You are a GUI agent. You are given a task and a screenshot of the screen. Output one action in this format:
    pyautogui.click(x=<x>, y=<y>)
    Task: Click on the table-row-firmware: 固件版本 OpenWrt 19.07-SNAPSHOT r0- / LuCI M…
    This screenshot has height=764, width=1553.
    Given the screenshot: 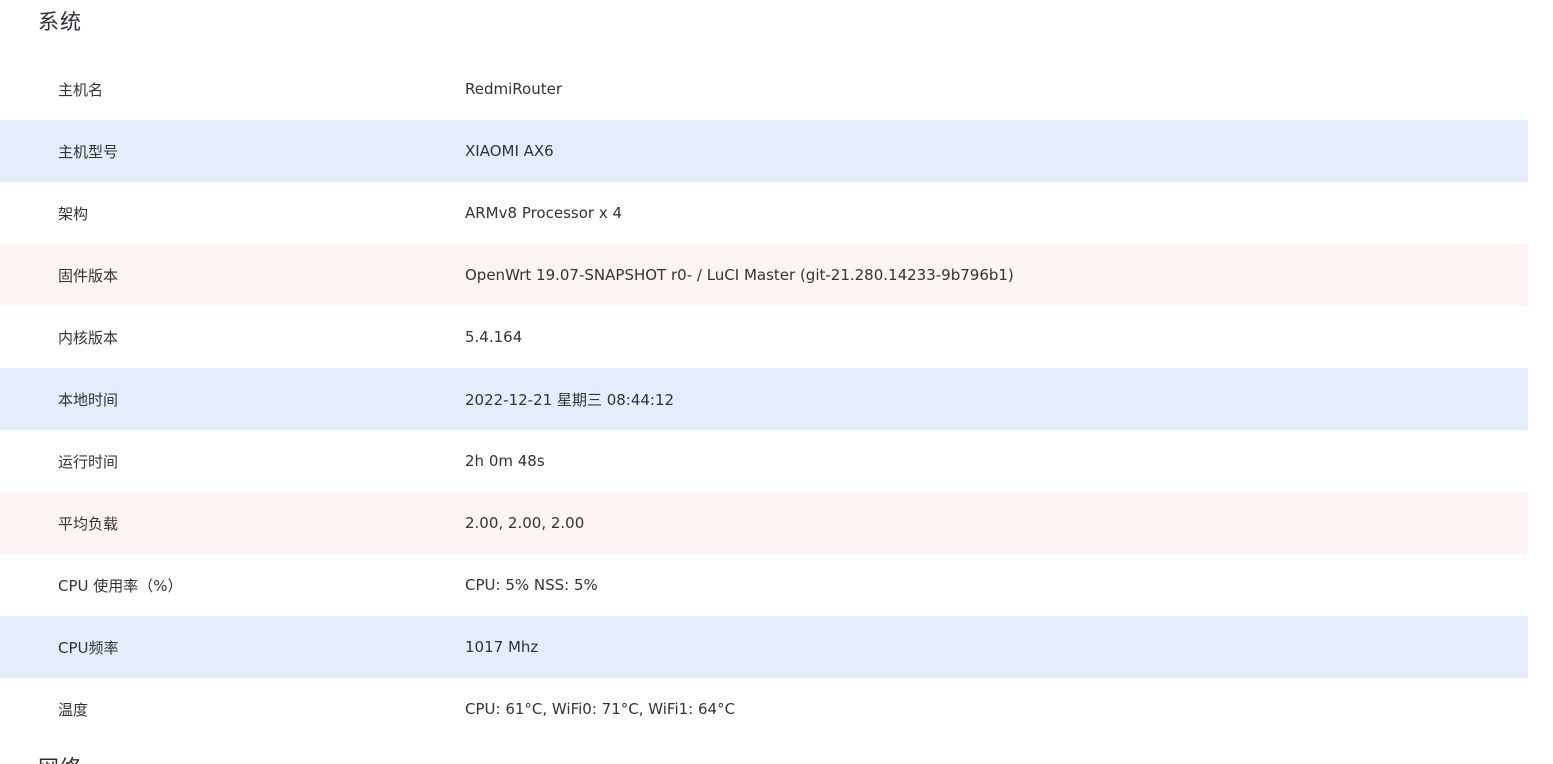 What is the action you would take?
    pyautogui.click(x=764, y=275)
    